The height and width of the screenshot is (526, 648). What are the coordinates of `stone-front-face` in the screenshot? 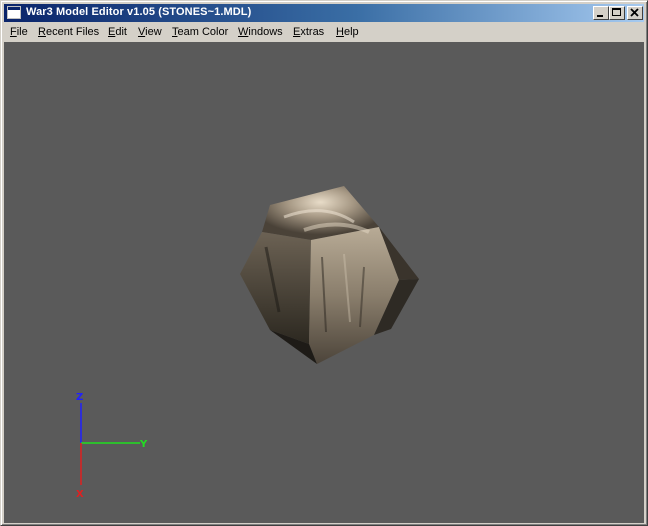 It's located at (354, 295).